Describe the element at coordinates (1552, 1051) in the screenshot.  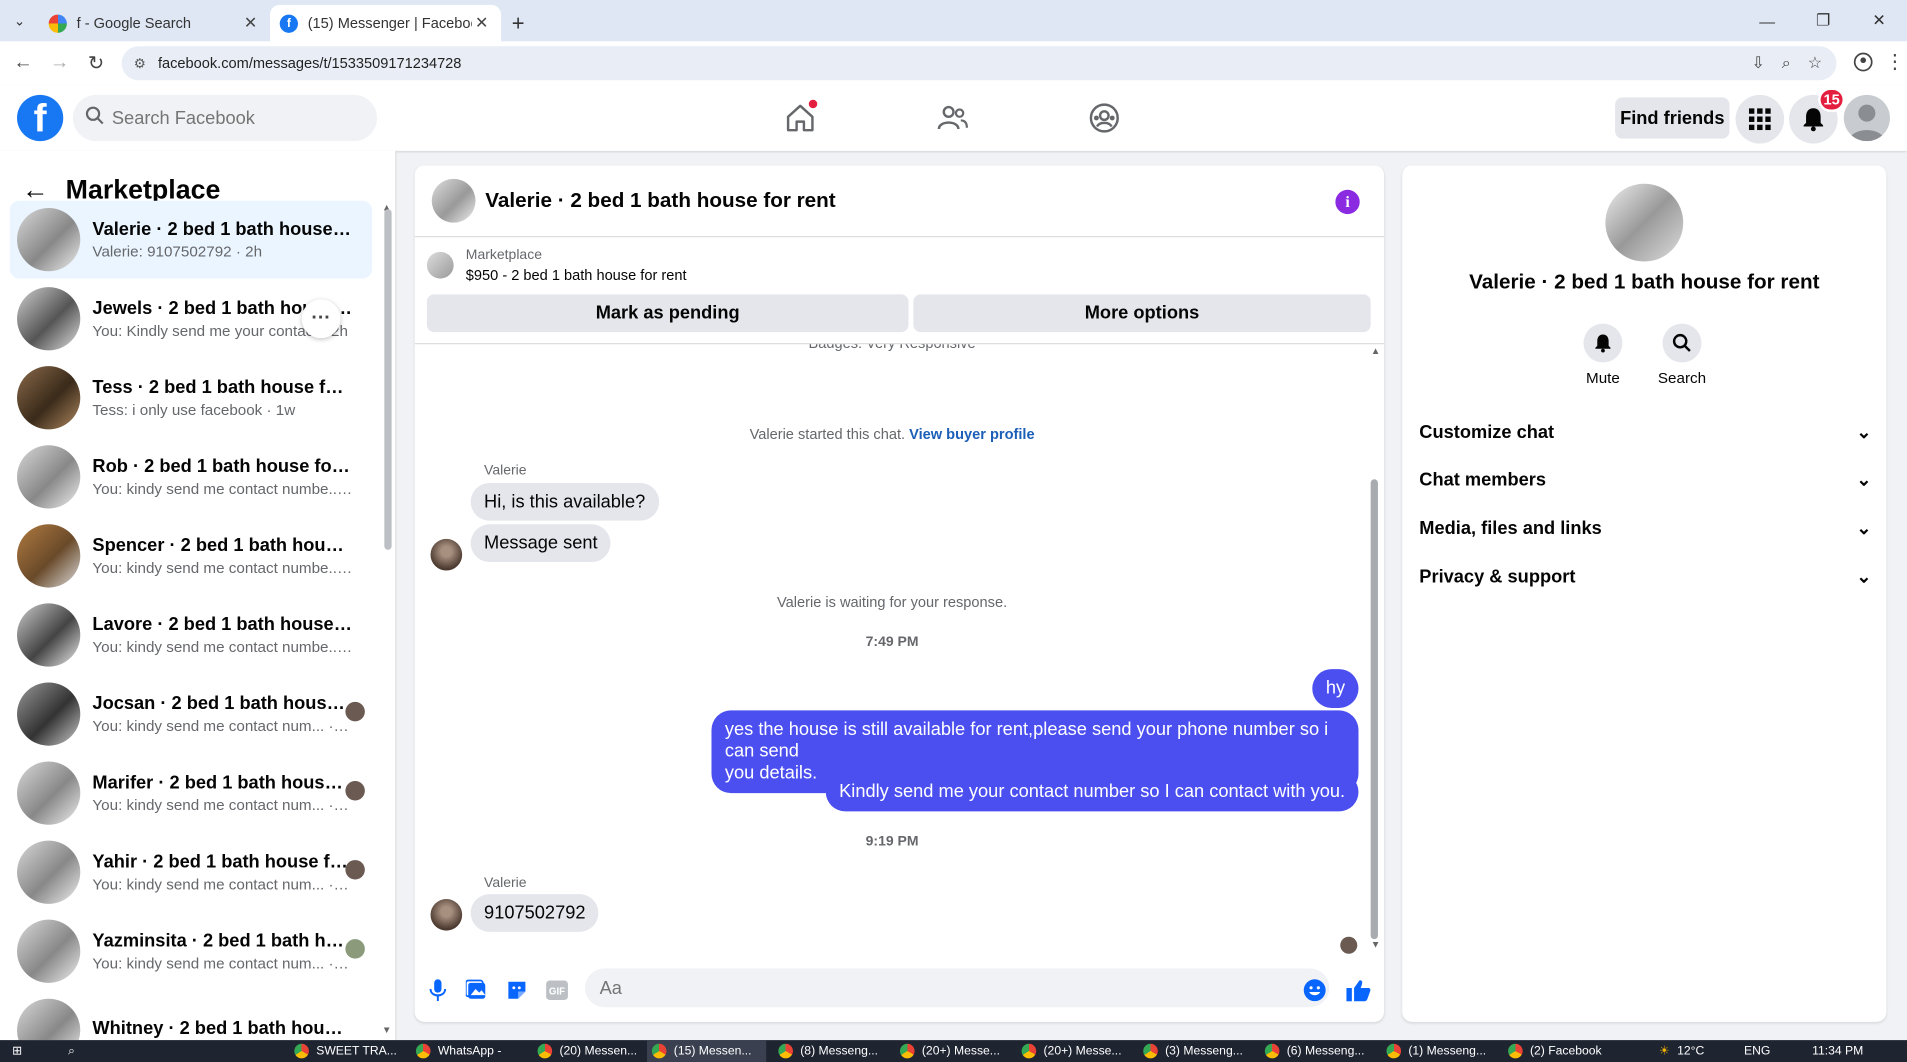
I see `taskbar-item: (2) Facebook` at that location.